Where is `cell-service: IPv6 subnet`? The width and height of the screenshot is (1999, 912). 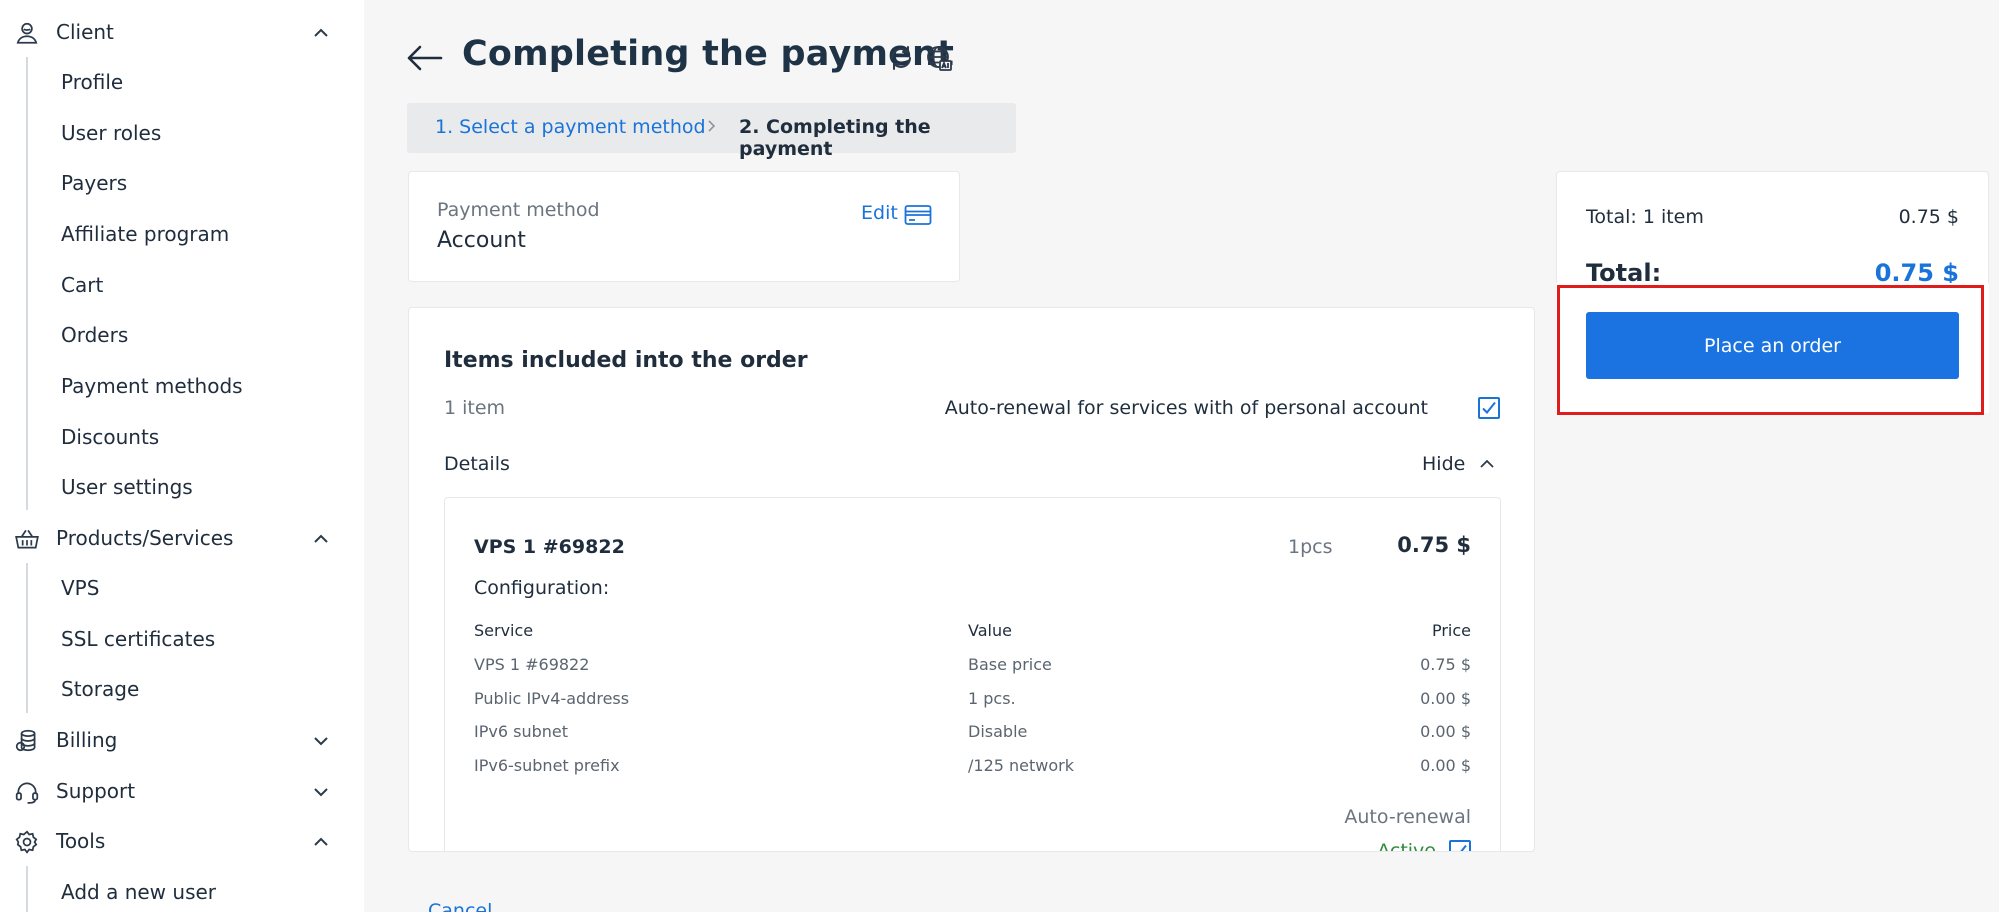 cell-service: IPv6 subnet is located at coordinates (521, 731).